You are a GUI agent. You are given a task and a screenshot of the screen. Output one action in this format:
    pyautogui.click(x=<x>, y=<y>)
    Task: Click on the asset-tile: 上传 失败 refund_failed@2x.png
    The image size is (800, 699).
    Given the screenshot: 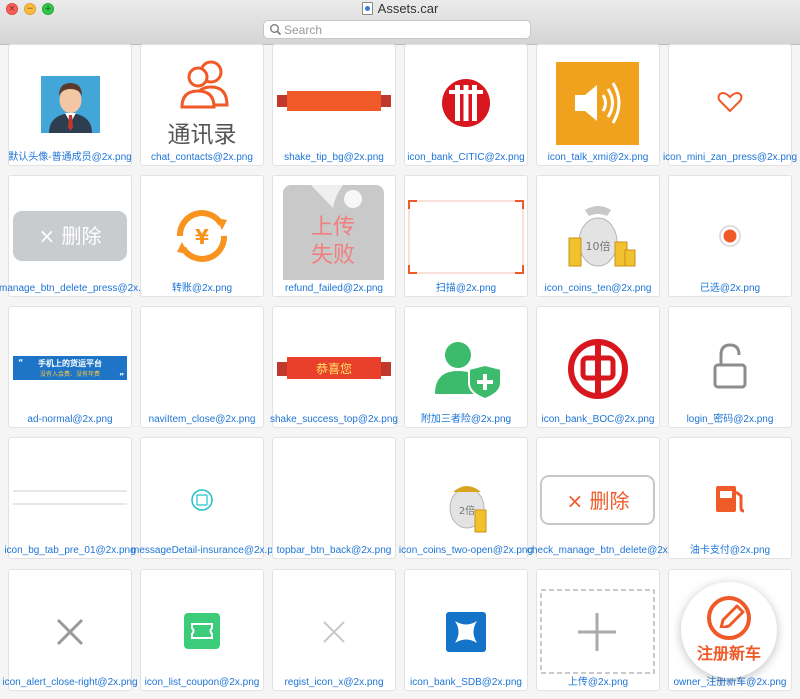 What is the action you would take?
    pyautogui.click(x=334, y=236)
    